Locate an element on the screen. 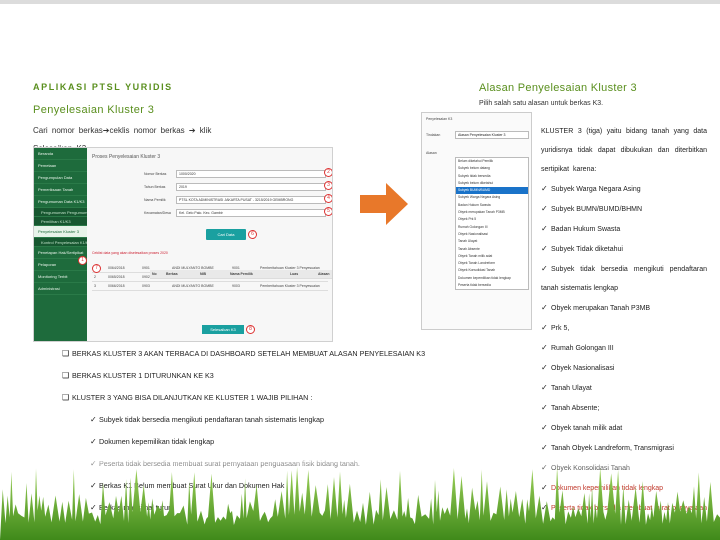  reason-option: Tanah Ulayat is located at coordinates (492, 241).